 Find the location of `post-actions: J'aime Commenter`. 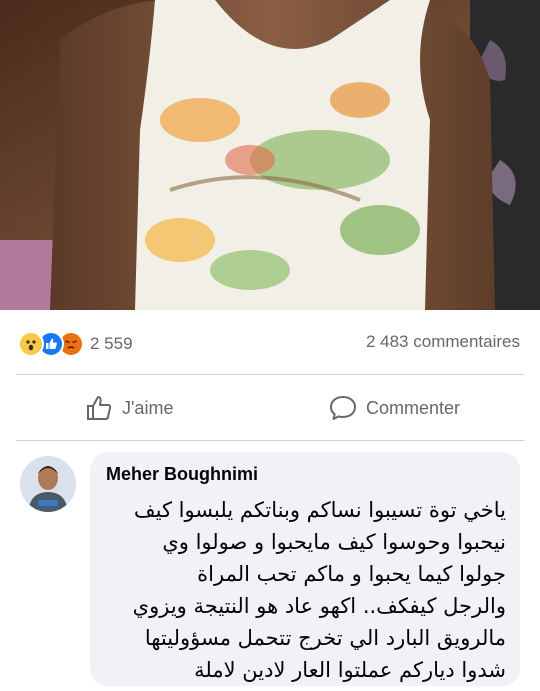

post-actions: J'aime Commenter is located at coordinates (270, 409).